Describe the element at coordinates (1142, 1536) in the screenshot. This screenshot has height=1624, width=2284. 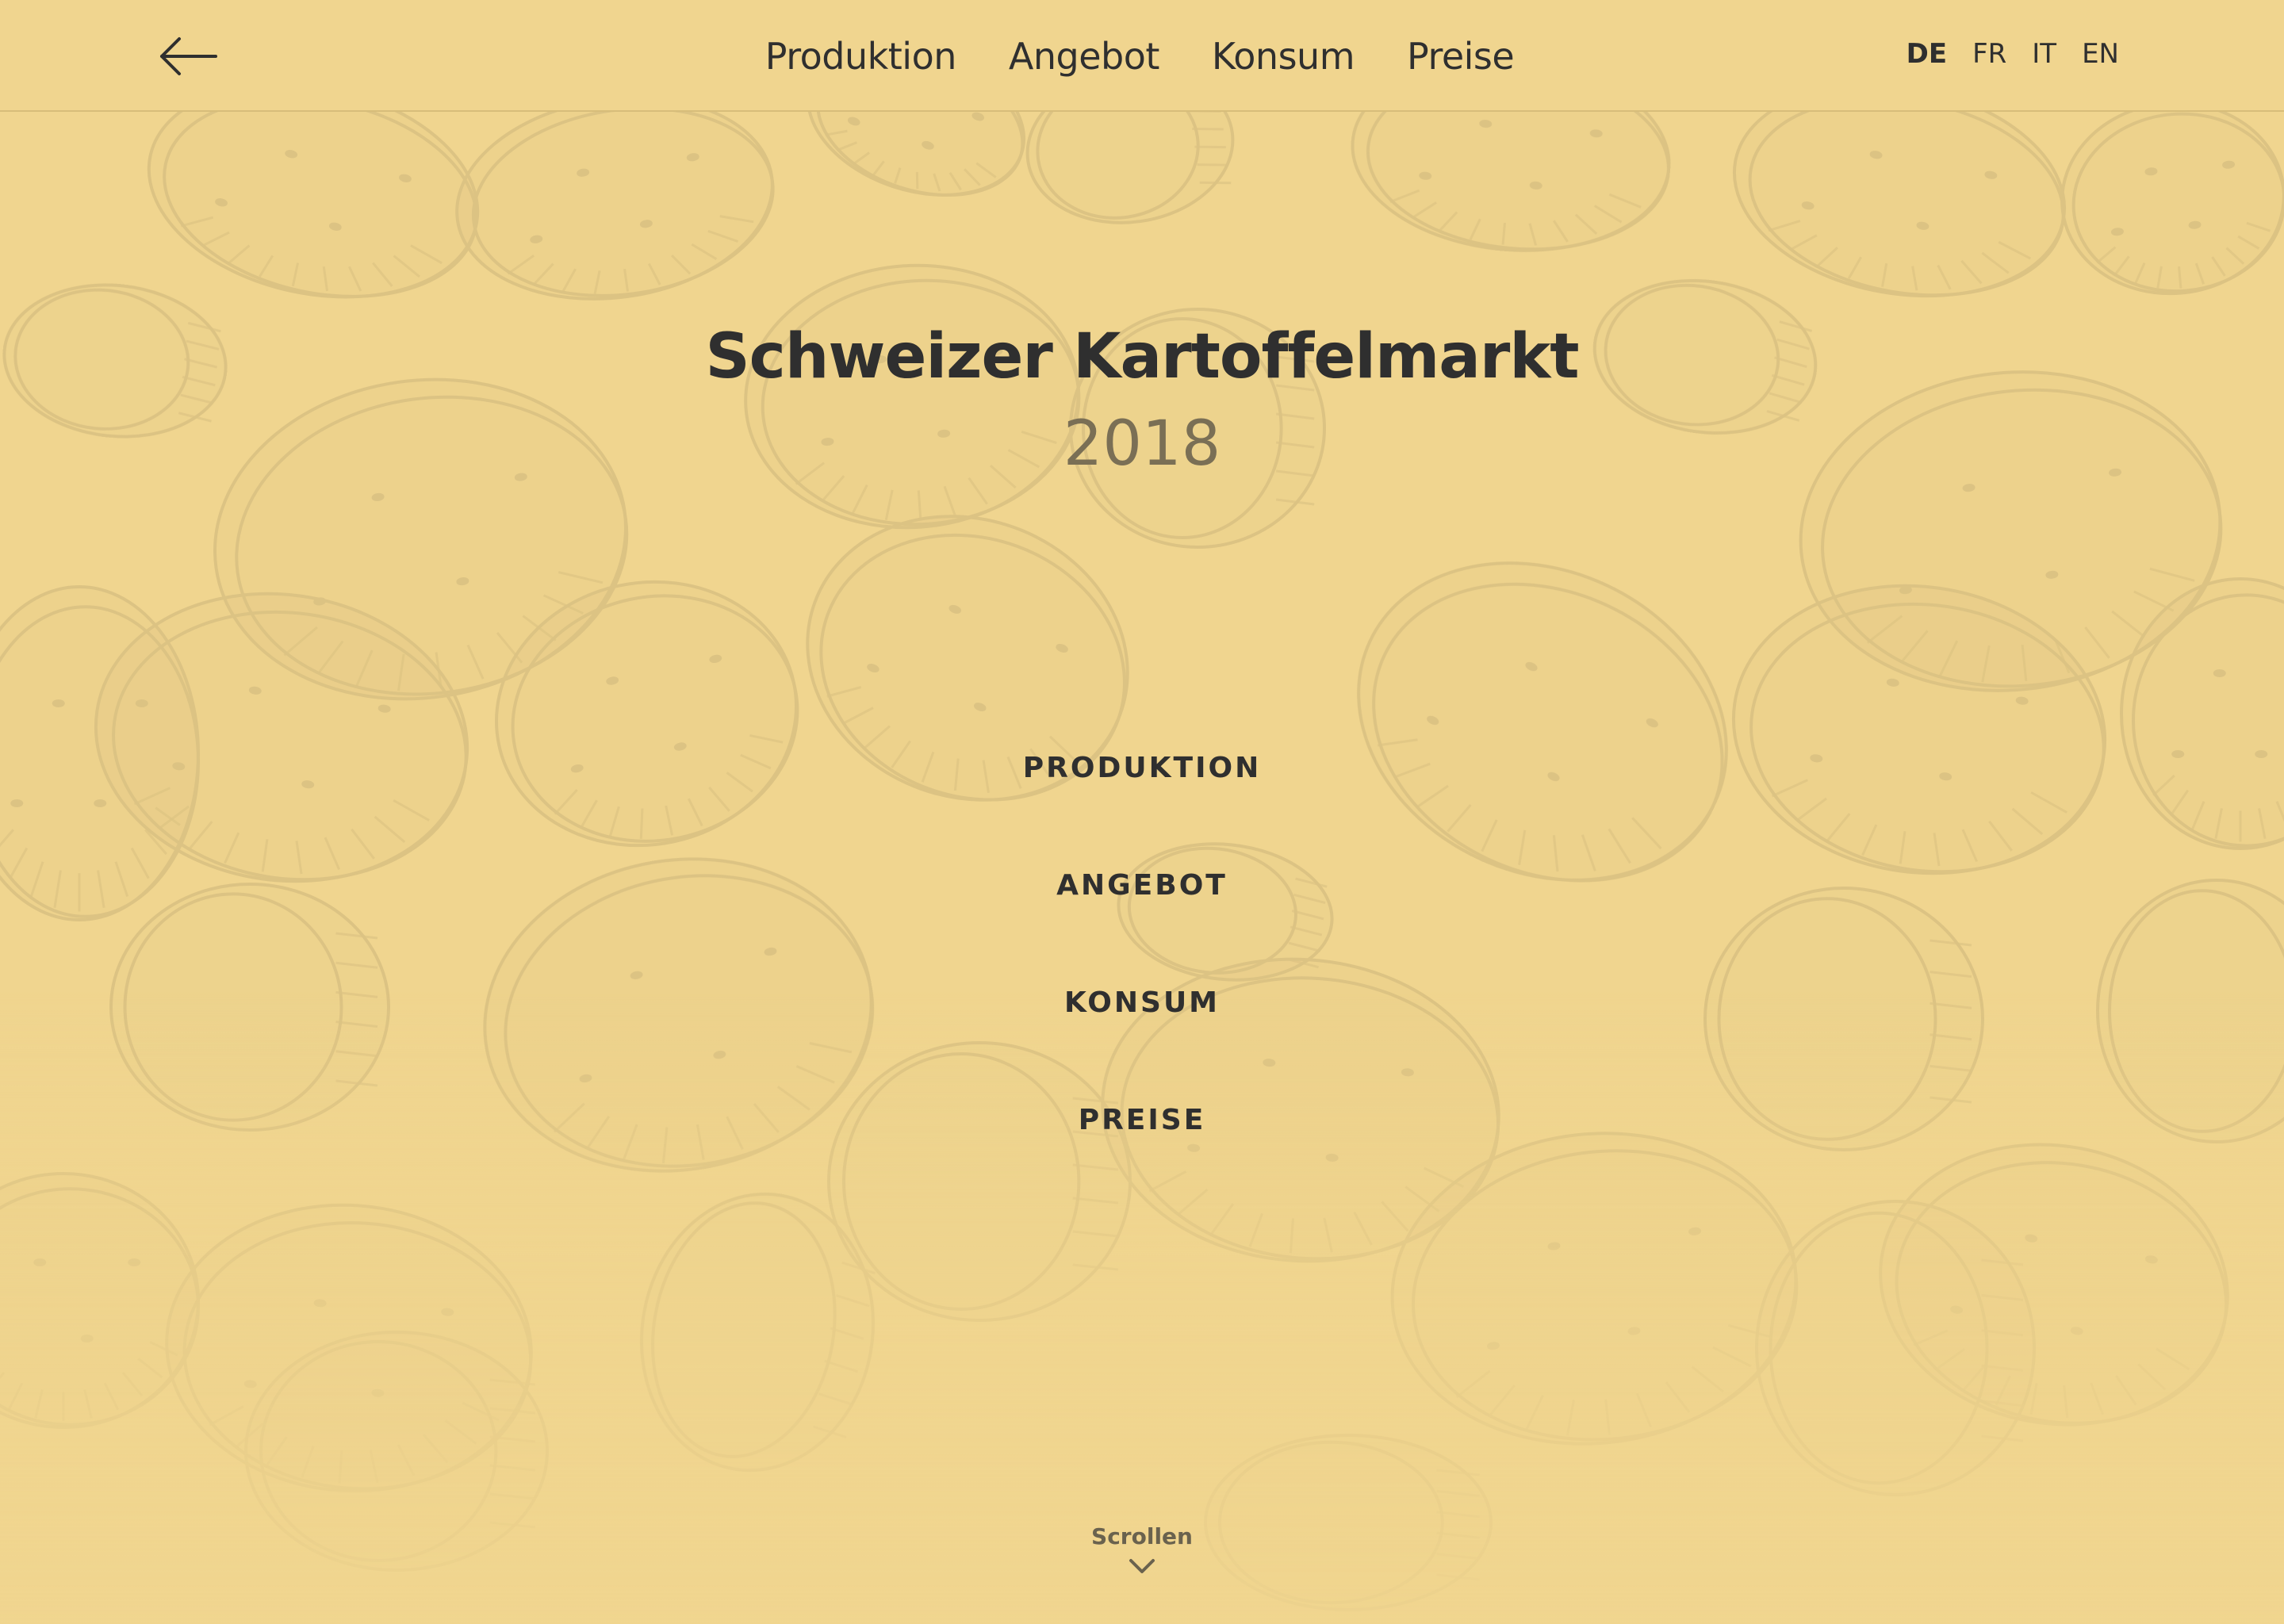
I see `scroll-label: Scrollen` at that location.